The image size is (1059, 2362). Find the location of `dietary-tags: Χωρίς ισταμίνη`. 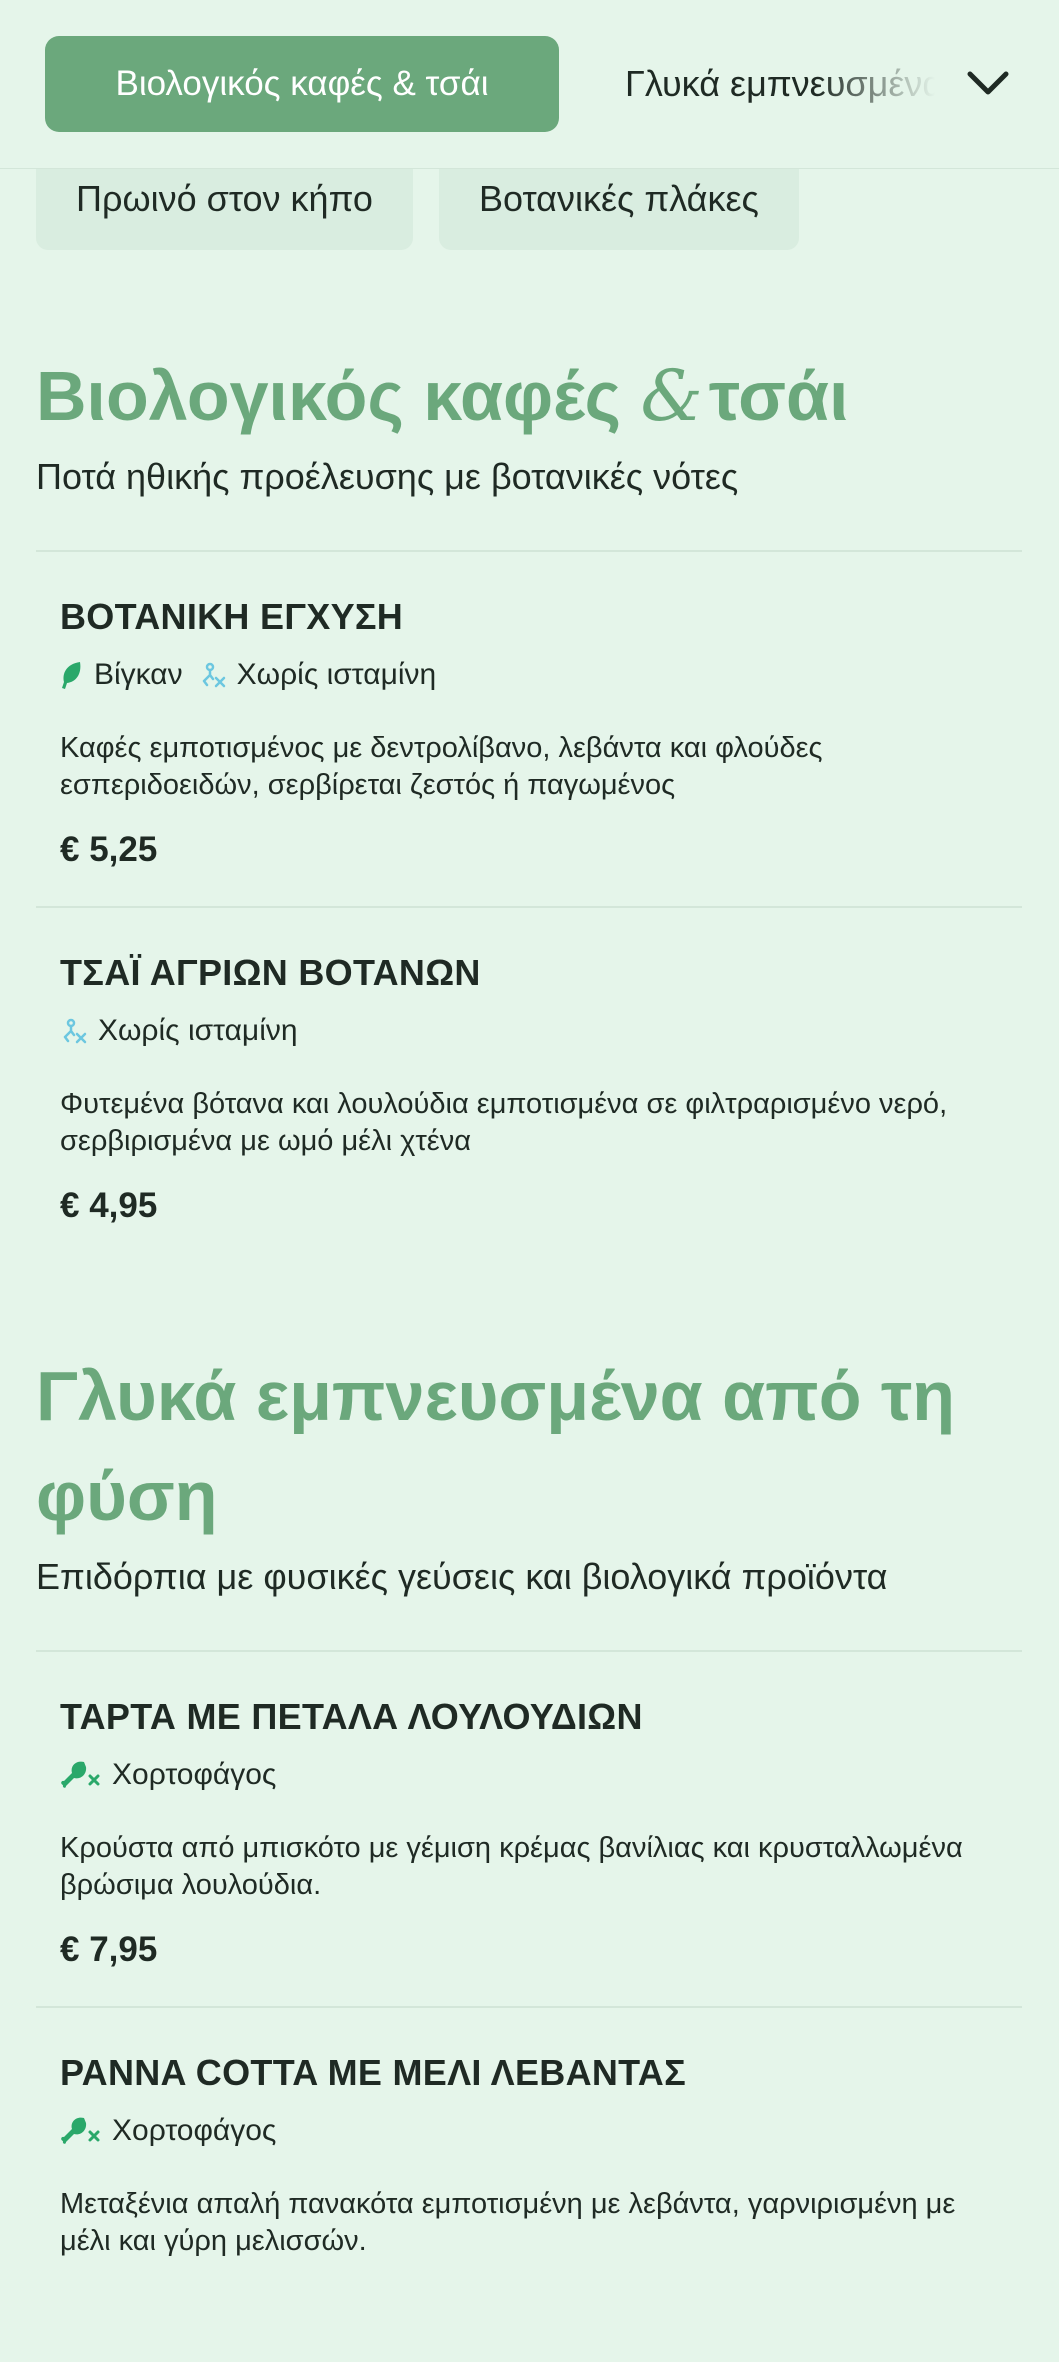

dietary-tags: Χωρίς ισταμίνη is located at coordinates (529, 1031).